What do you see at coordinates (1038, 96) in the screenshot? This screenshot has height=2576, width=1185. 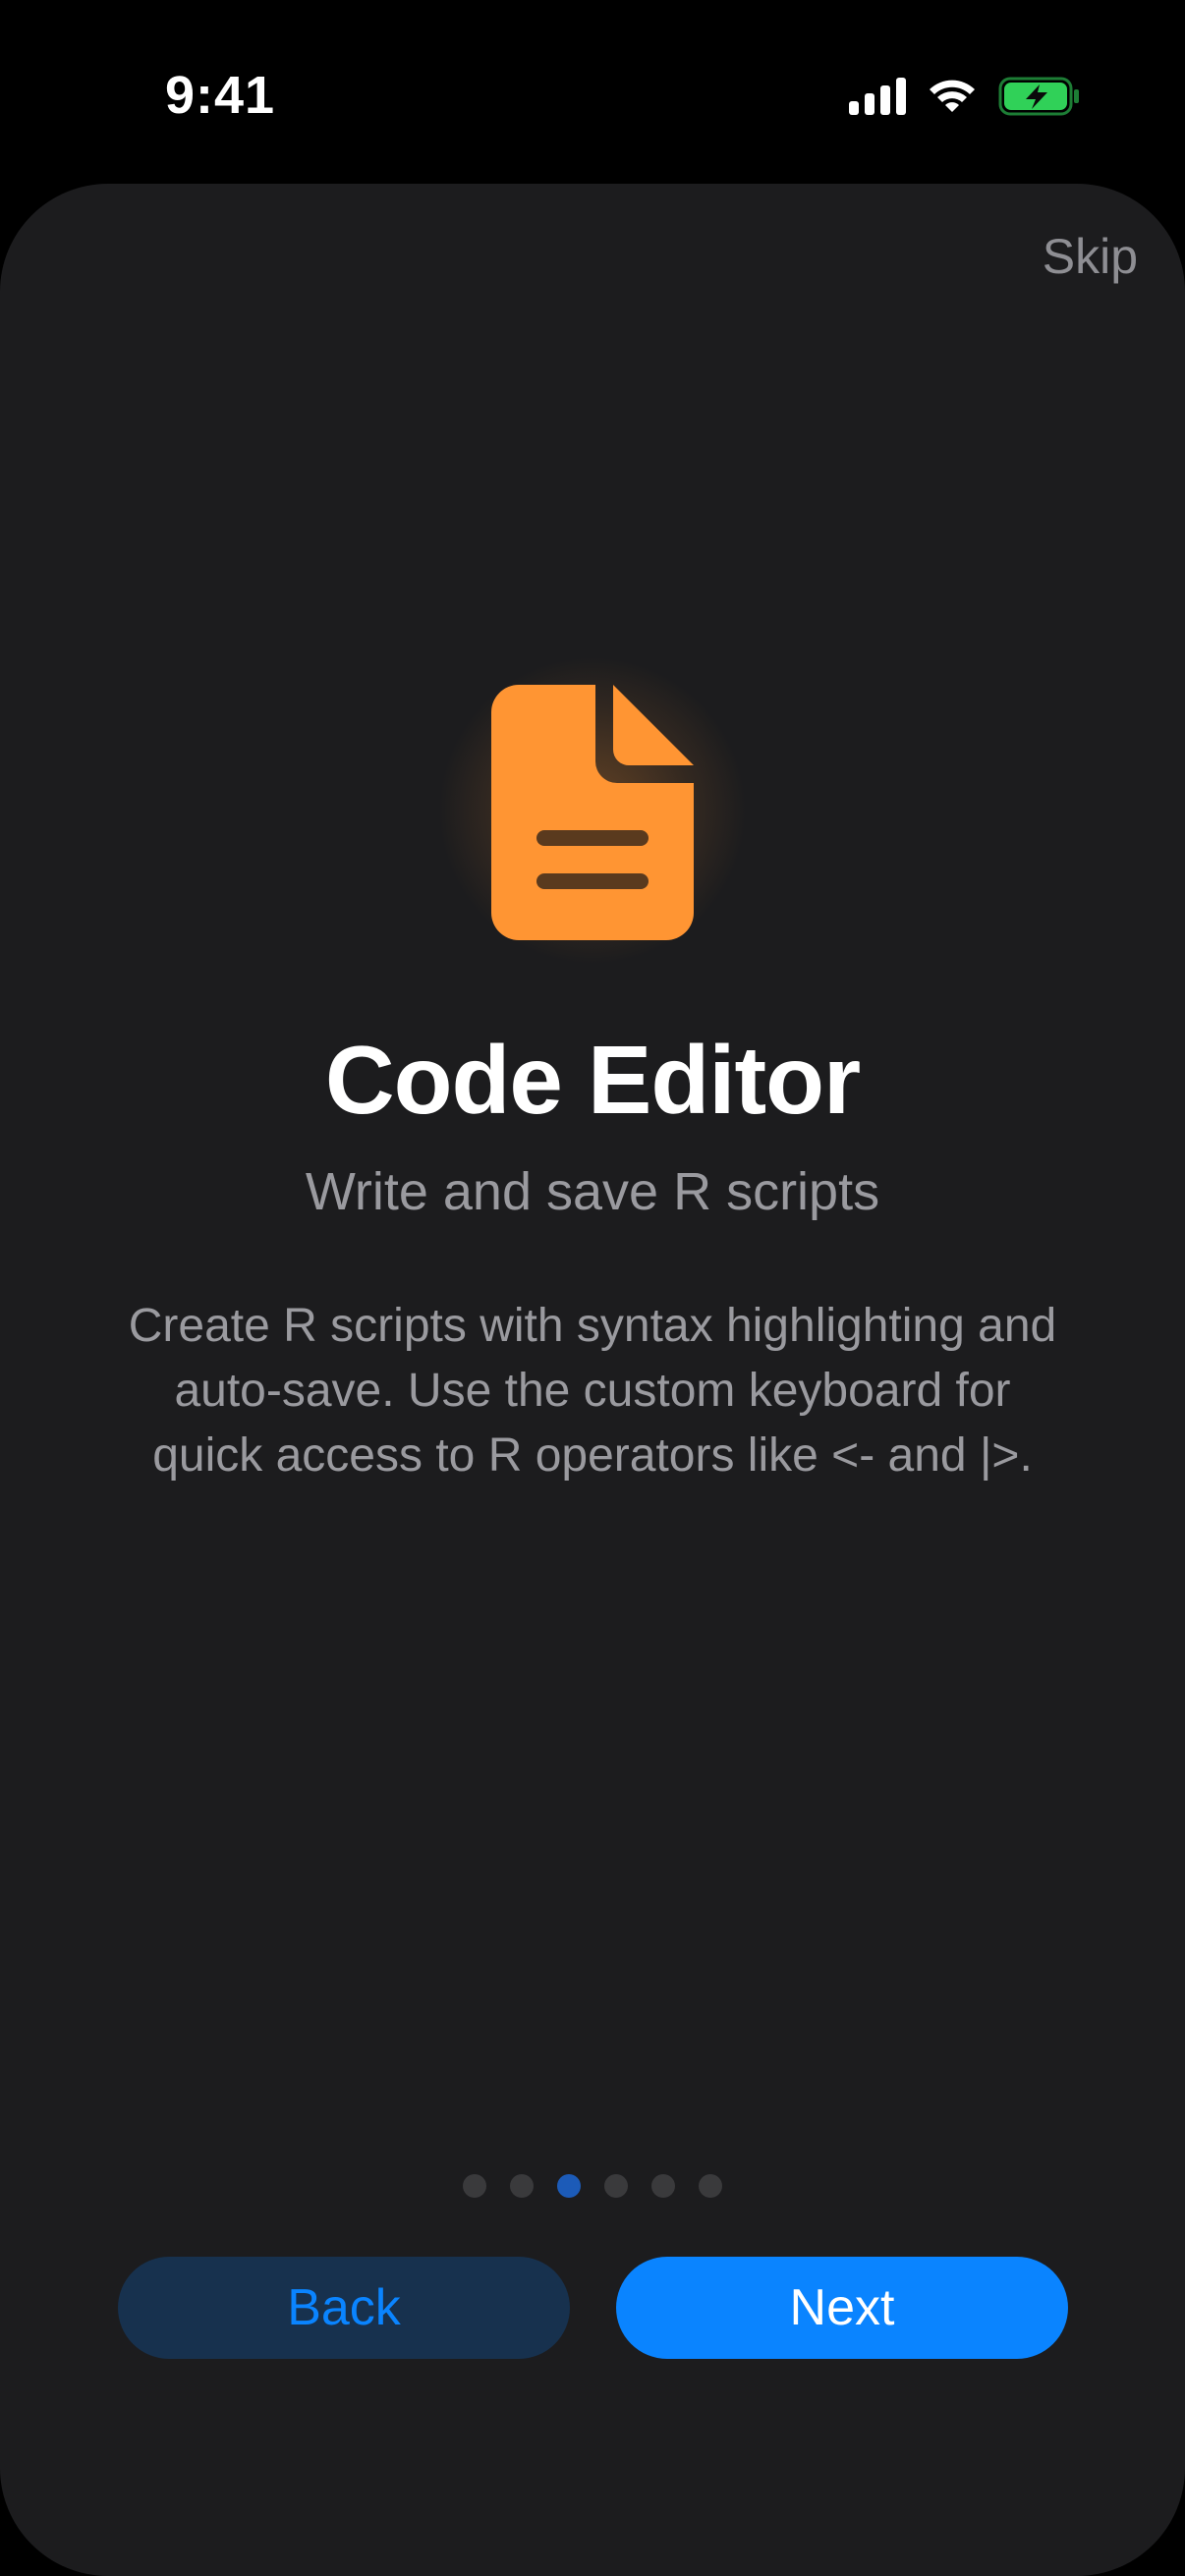 I see `battery-charging-icon` at bounding box center [1038, 96].